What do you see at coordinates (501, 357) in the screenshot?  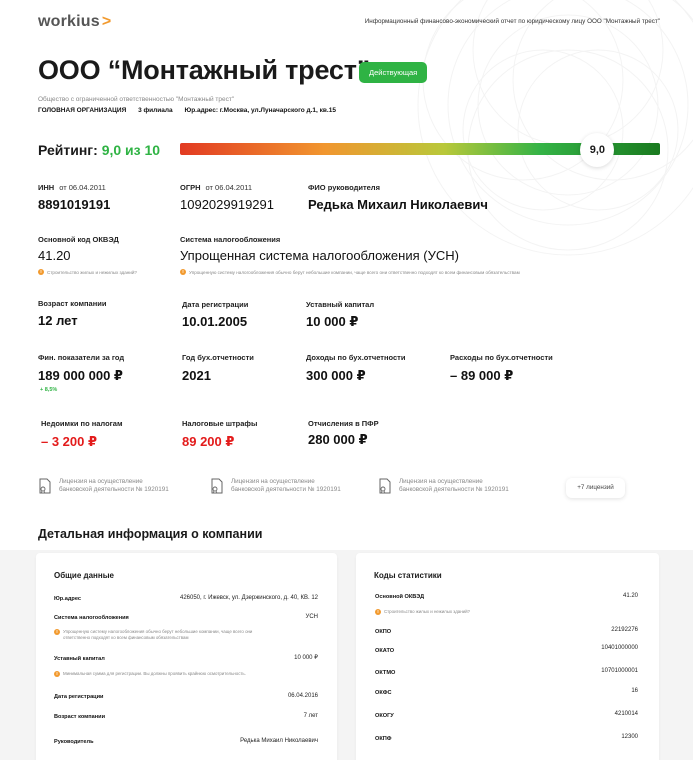 I see `expense-label: Расходы по бух.отчетности` at bounding box center [501, 357].